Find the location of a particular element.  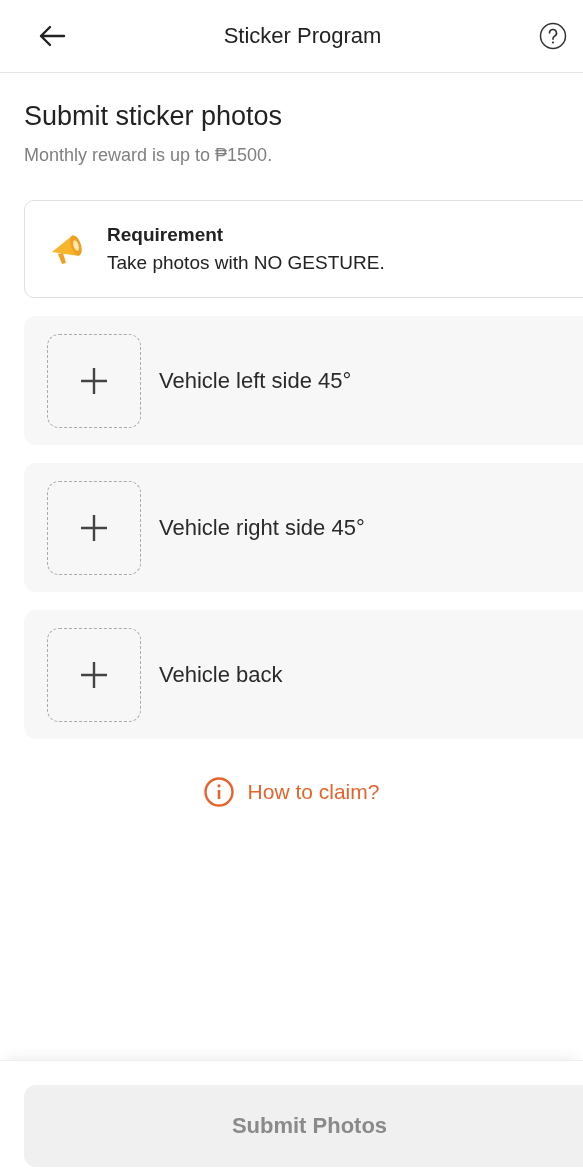

page-title: Sticker Program is located at coordinates (302, 36).